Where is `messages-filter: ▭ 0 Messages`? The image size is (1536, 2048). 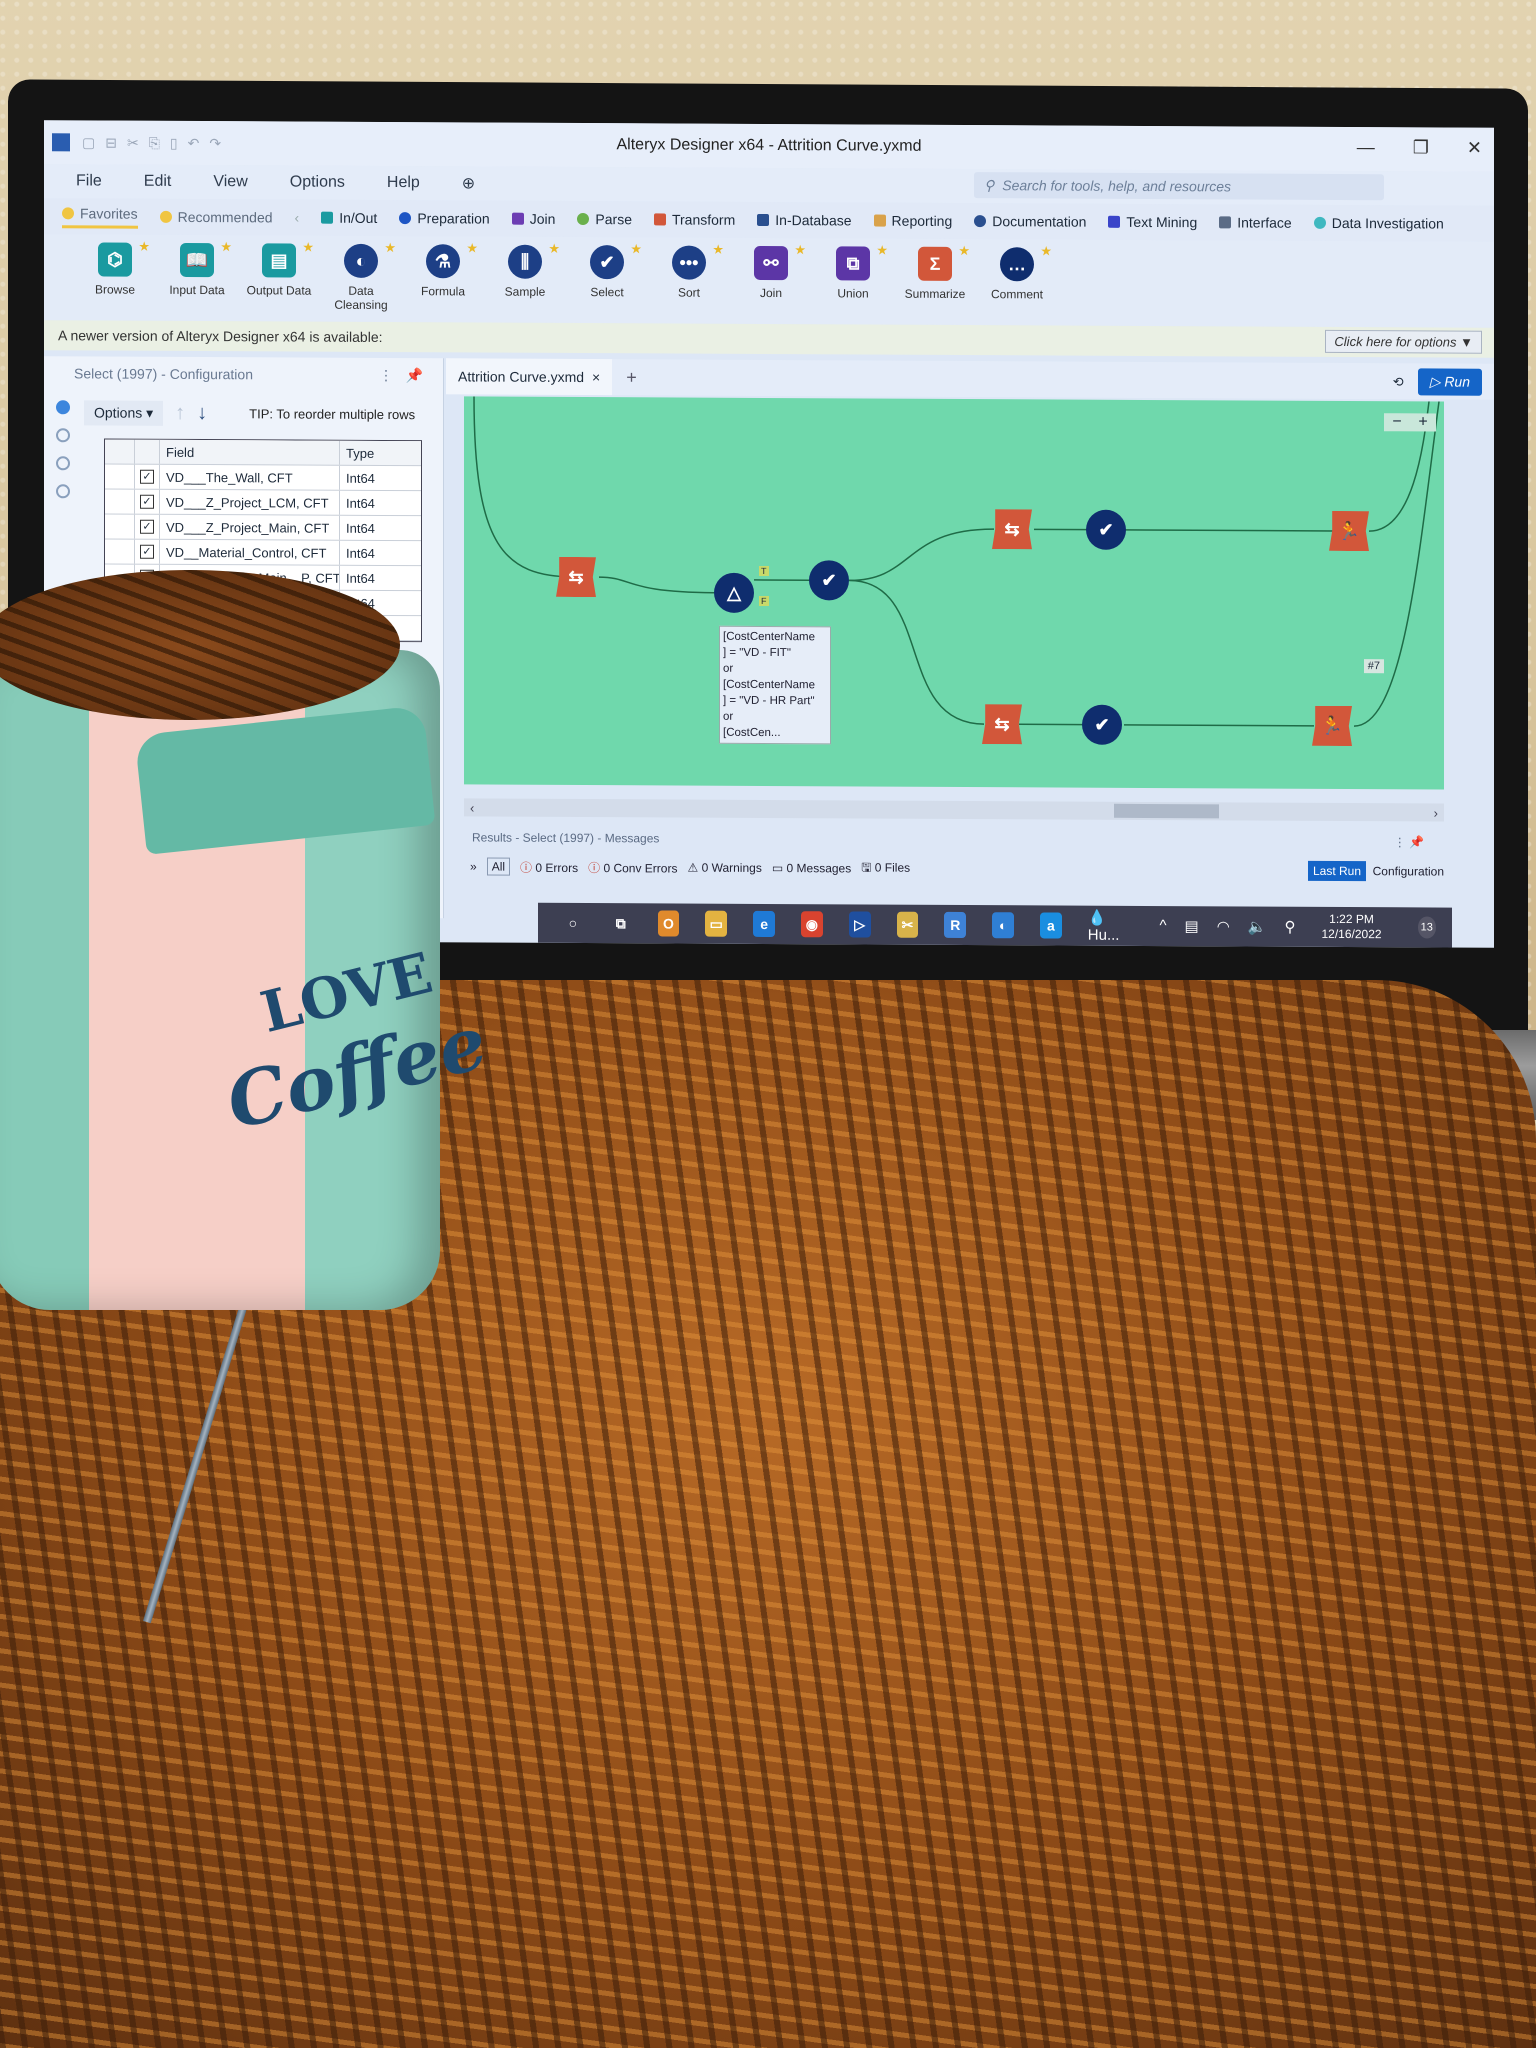
messages-filter: ▭ 0 Messages is located at coordinates (811, 868).